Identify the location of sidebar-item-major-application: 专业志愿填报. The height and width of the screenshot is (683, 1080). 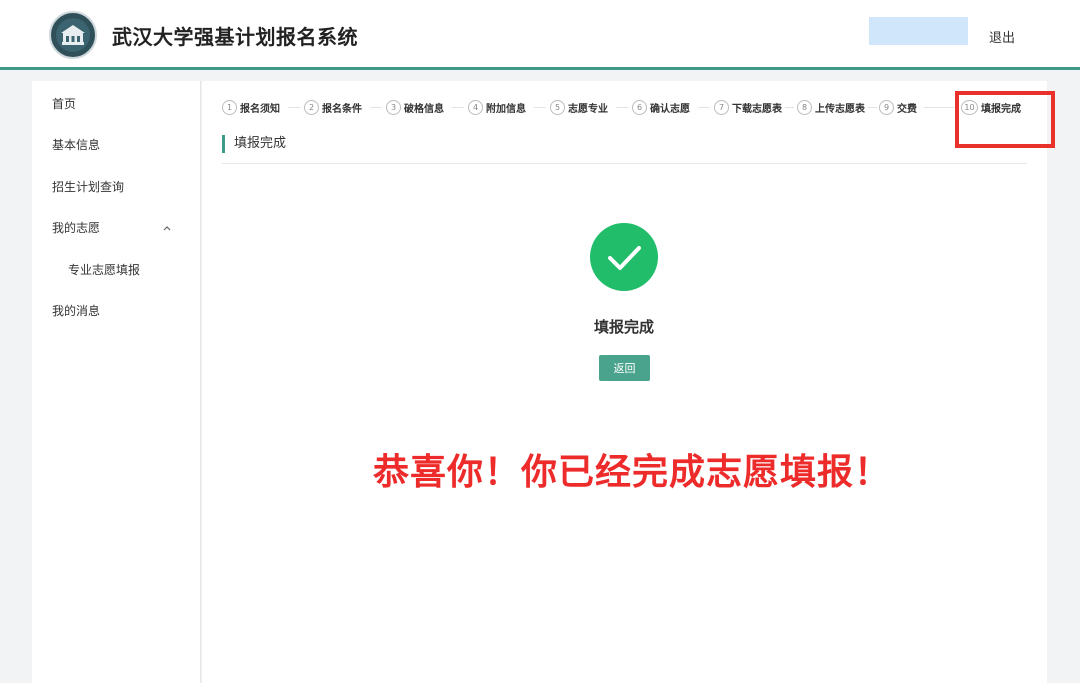
(104, 269).